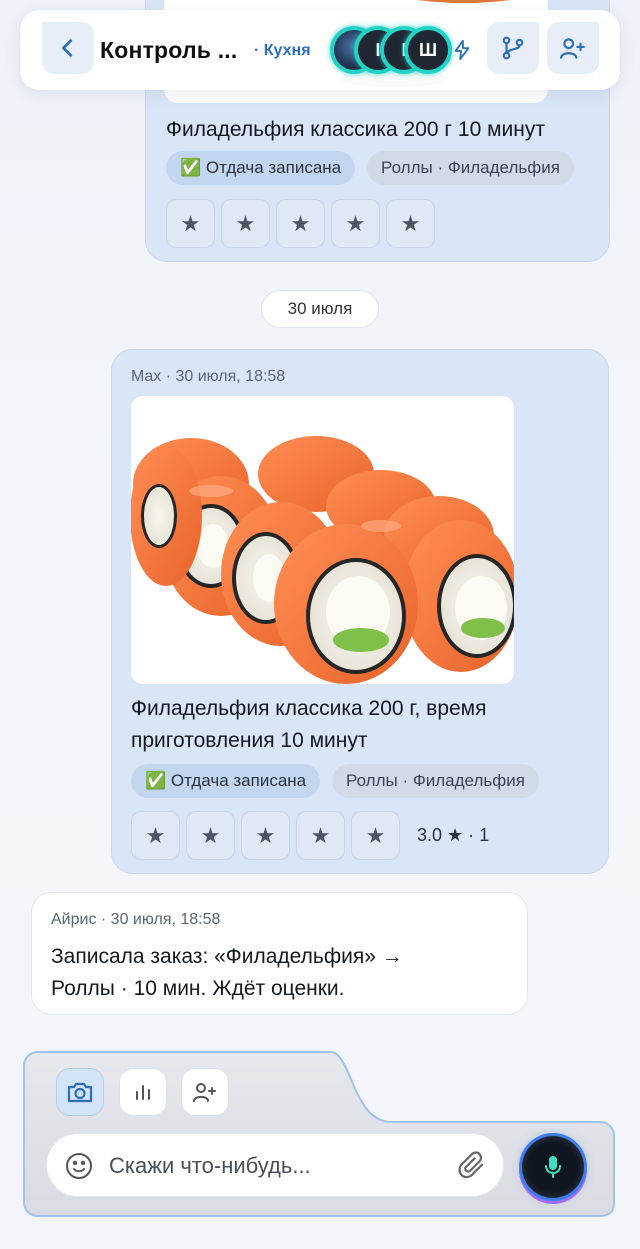 The height and width of the screenshot is (1249, 640). I want to click on camera-button, so click(80, 1092).